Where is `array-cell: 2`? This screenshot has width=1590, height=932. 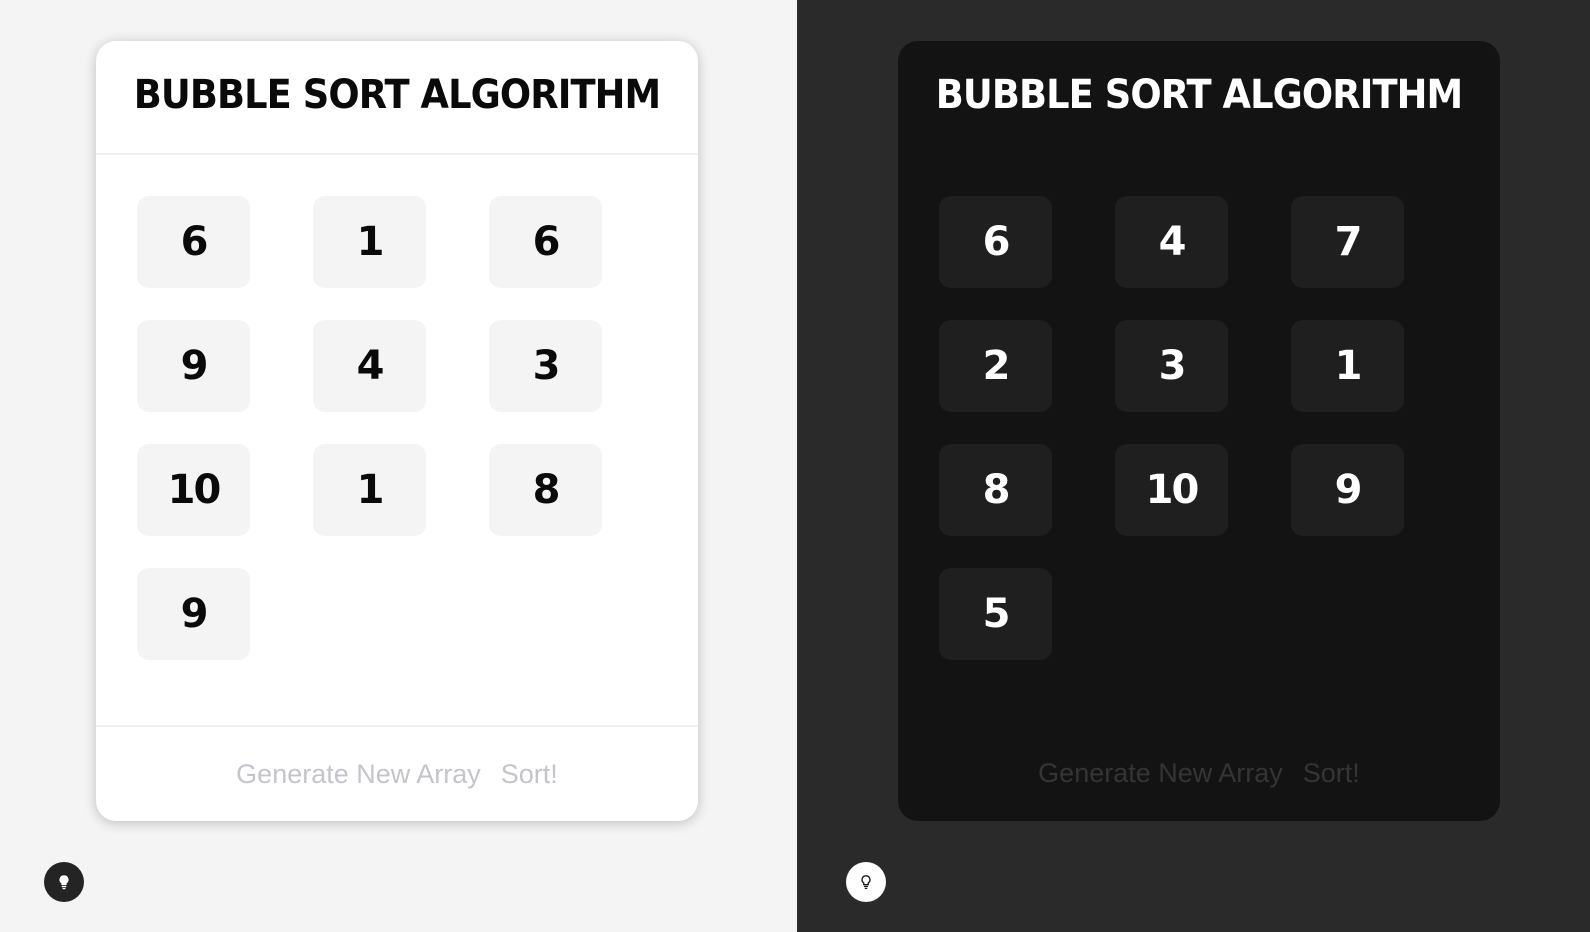 array-cell: 2 is located at coordinates (995, 366).